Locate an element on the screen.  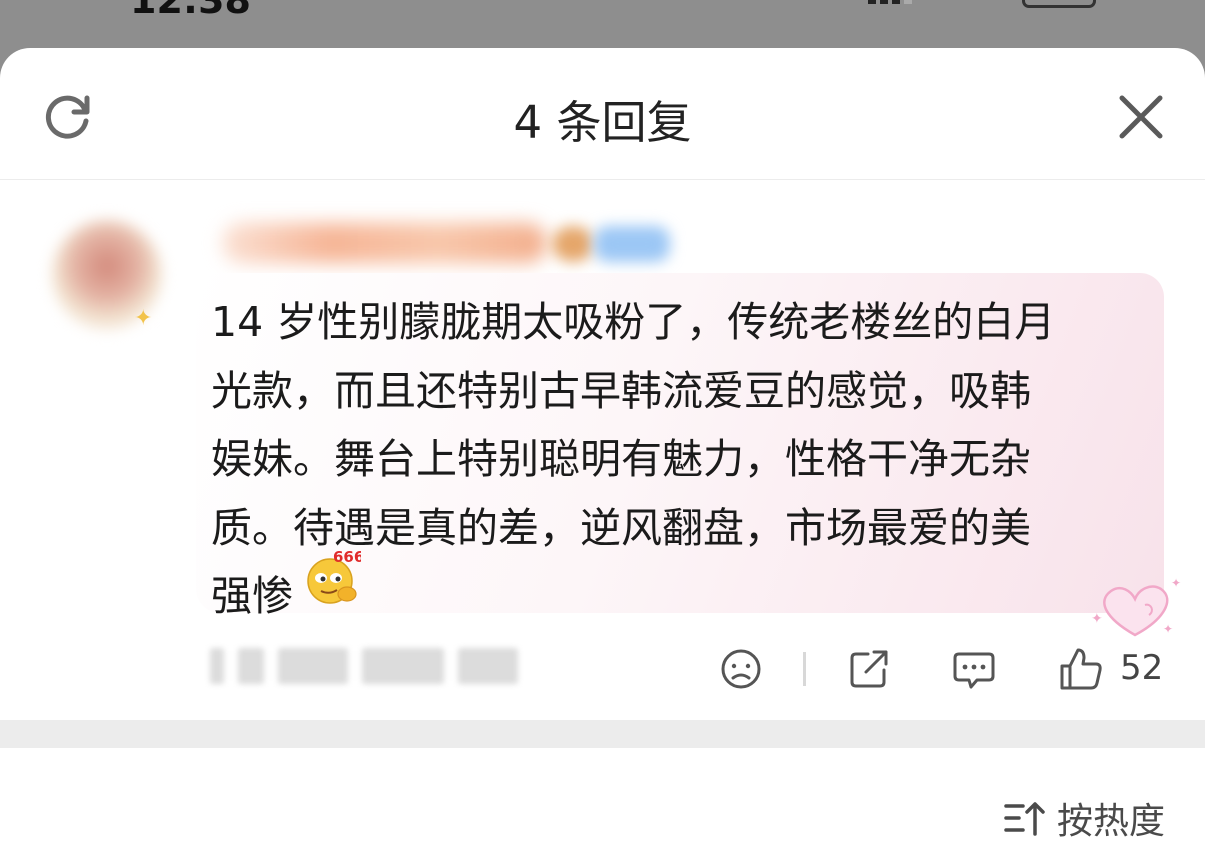
like-count: 52 is located at coordinates (1142, 668).